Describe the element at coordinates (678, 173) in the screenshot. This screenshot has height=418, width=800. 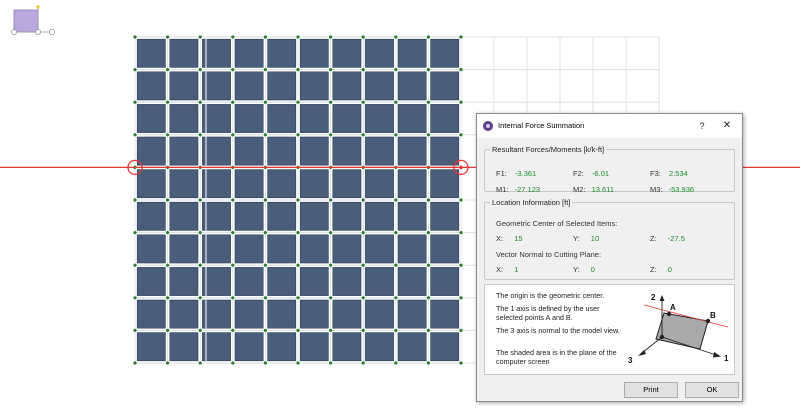
I see `f3-value: 2.534` at that location.